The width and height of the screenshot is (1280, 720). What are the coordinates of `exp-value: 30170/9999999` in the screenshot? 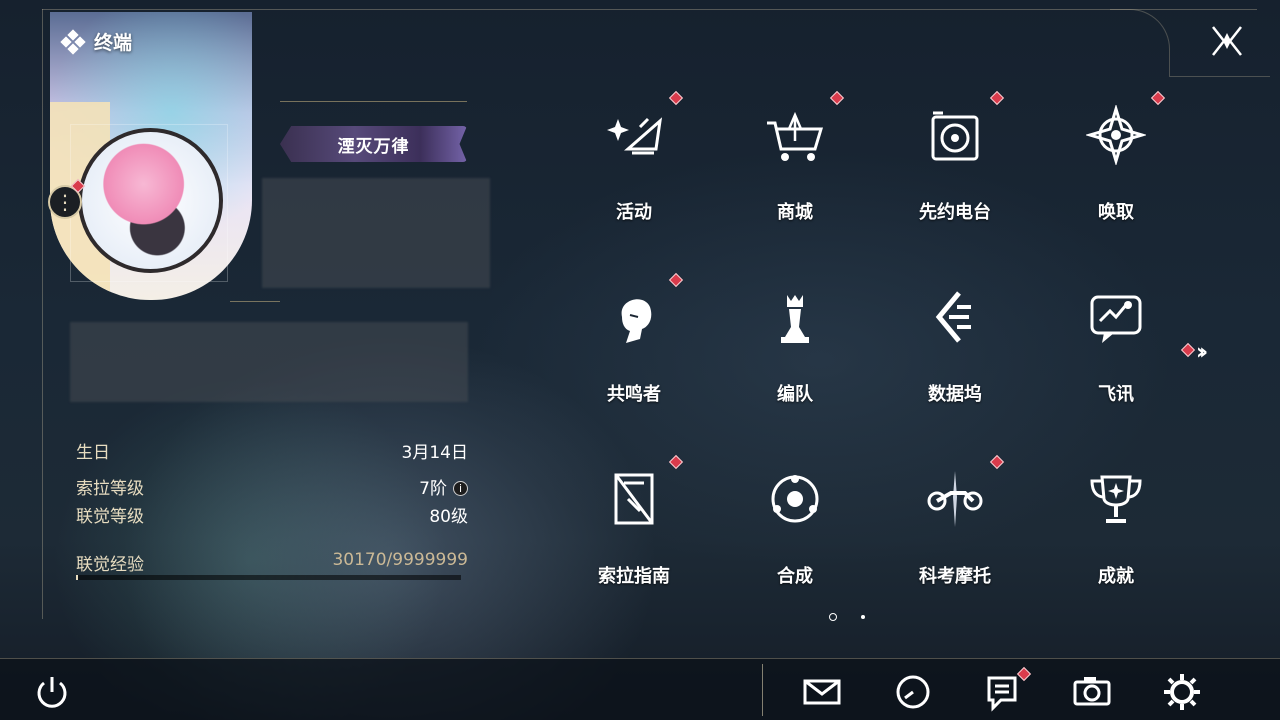 It's located at (400, 560).